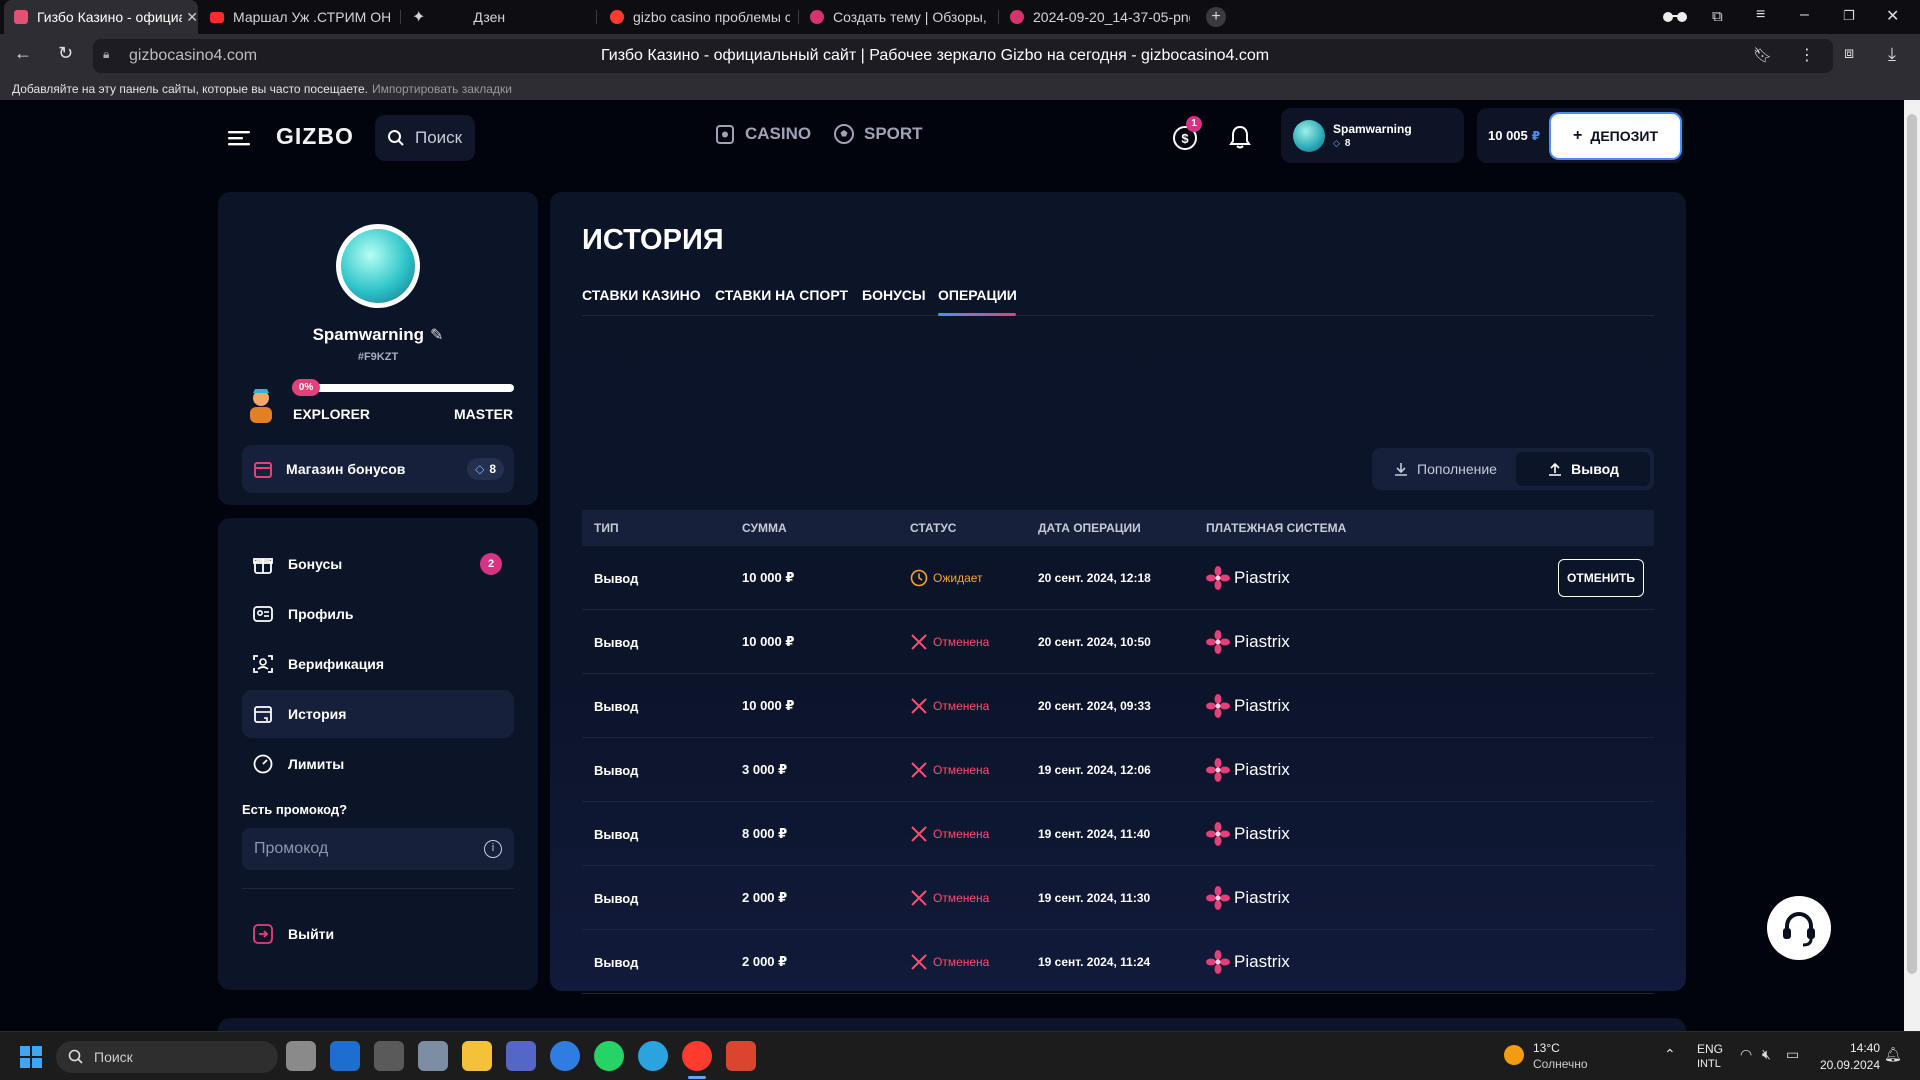 The height and width of the screenshot is (1080, 1920). What do you see at coordinates (977, 295) in the screenshot?
I see `tab-operations: ОПЕРАЦИИ` at bounding box center [977, 295].